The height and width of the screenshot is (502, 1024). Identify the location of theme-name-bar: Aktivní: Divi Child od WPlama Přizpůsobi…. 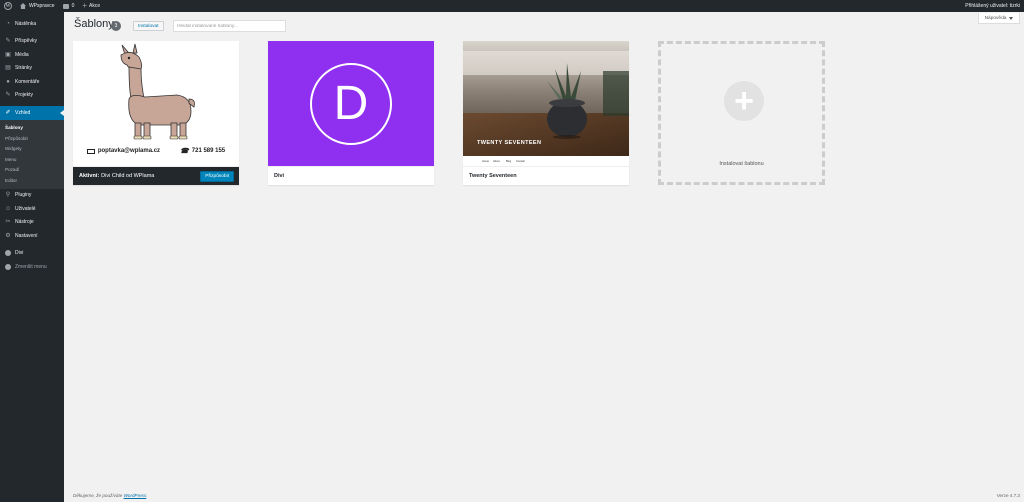
(156, 175).